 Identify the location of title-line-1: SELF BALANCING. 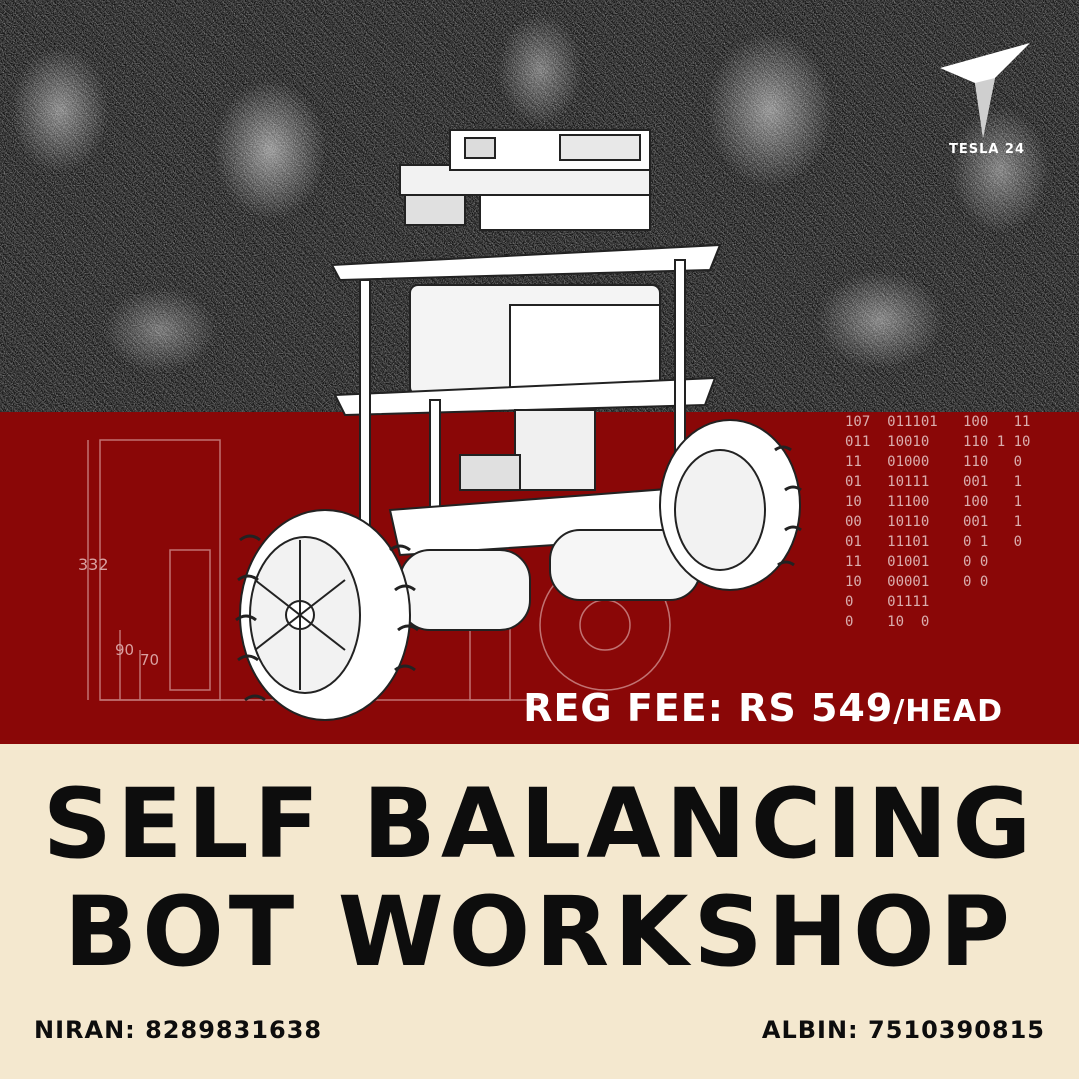
(539, 824).